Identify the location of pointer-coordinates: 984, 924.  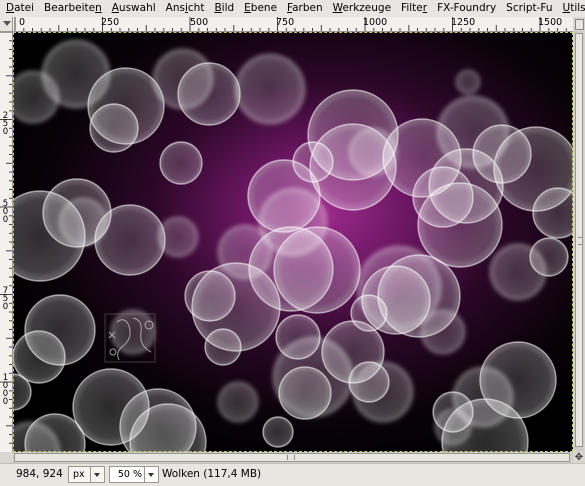
(39, 474).